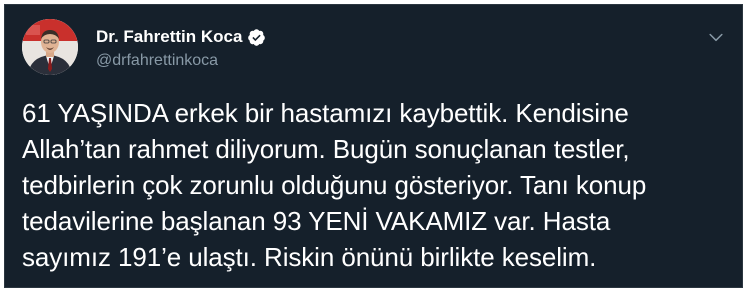  I want to click on author-row: Dr. Fahrettin Koca, so click(181, 37).